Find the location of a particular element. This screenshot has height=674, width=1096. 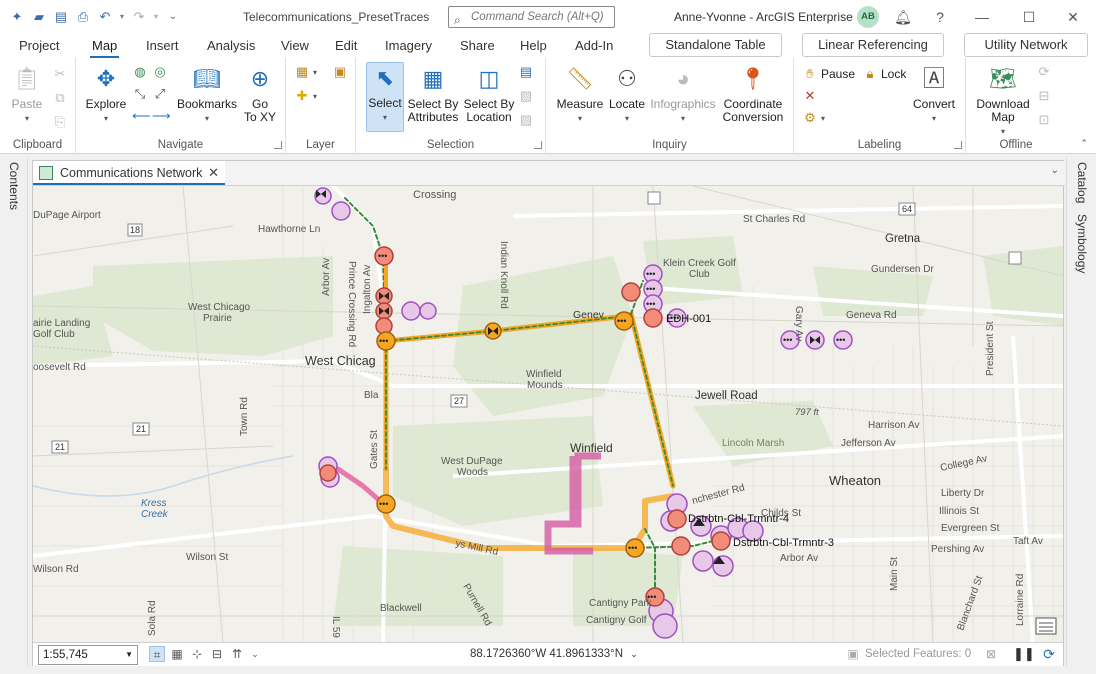

zoom-out-button: ⤢ is located at coordinates (160, 94).